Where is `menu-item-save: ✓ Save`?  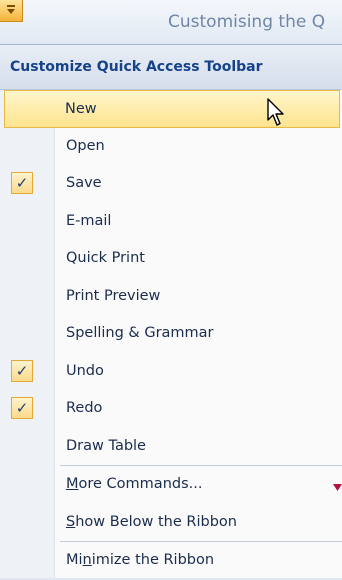
menu-item-save: ✓ Save is located at coordinates (171, 184).